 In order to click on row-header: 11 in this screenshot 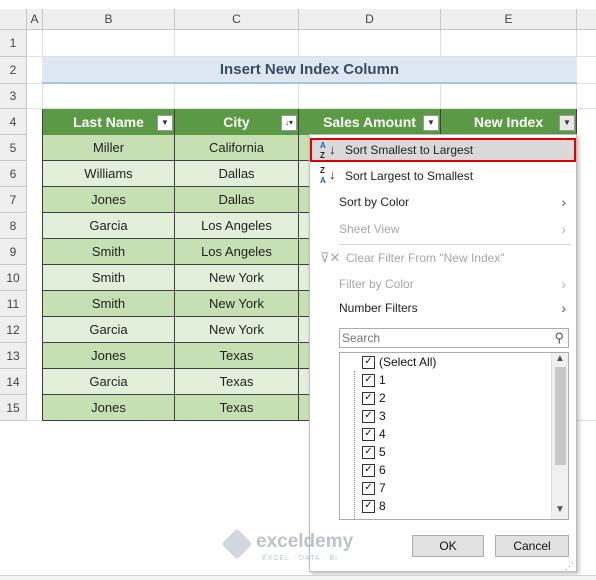, I will do `click(13, 304)`.